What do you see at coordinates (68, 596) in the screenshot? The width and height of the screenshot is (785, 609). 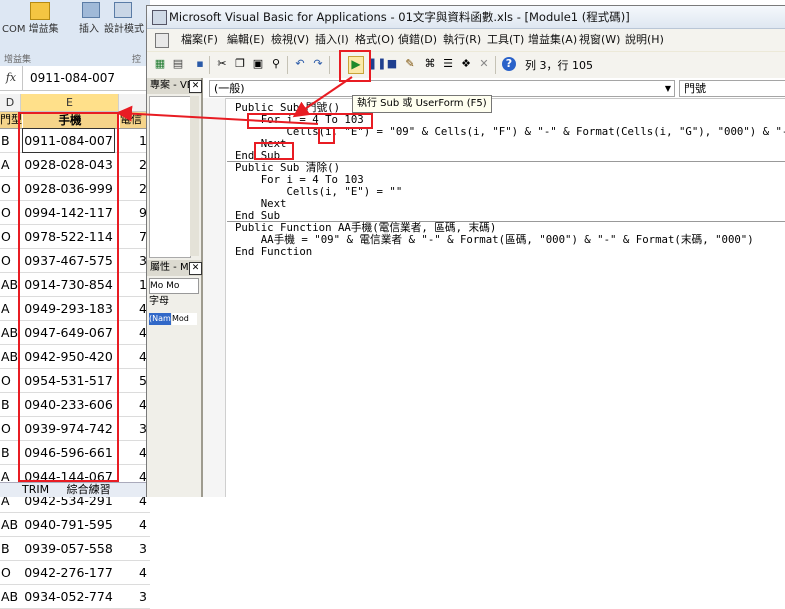 I see `cell-phone: 0934-052-774` at bounding box center [68, 596].